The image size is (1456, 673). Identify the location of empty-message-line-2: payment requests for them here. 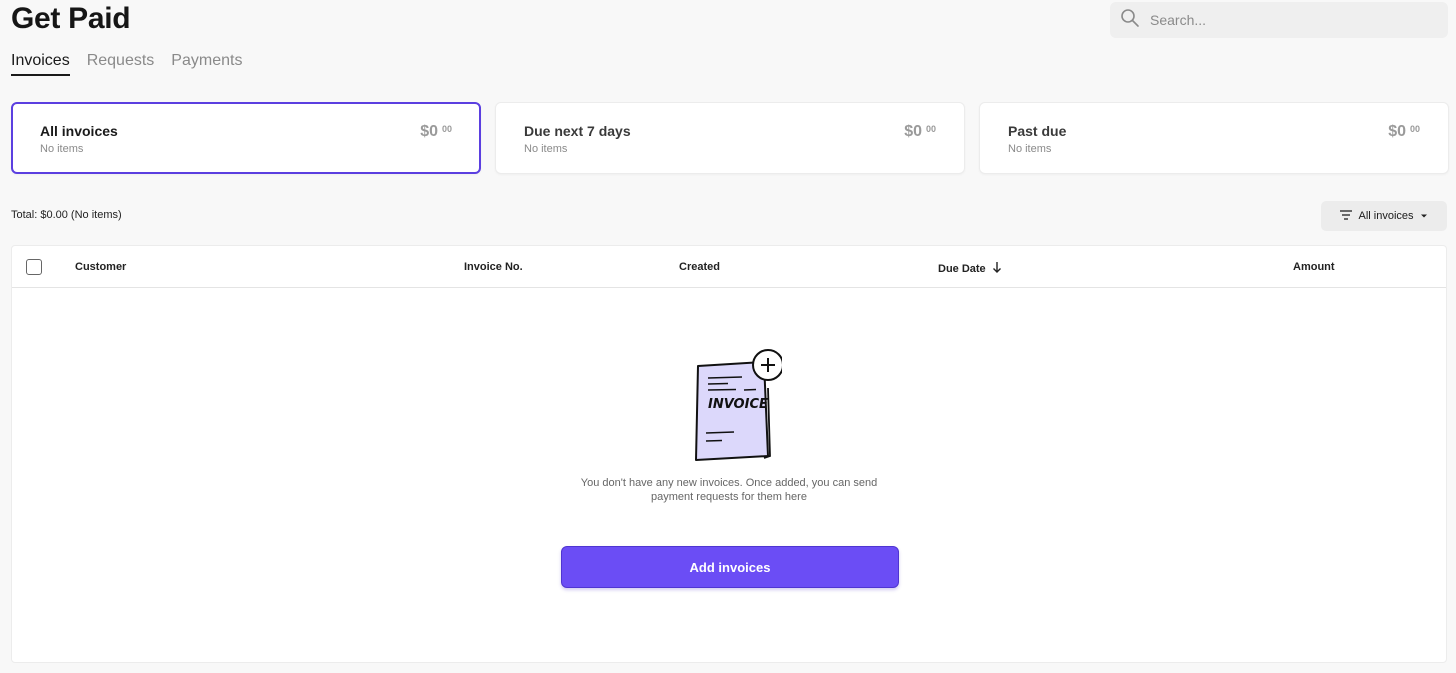
(729, 497).